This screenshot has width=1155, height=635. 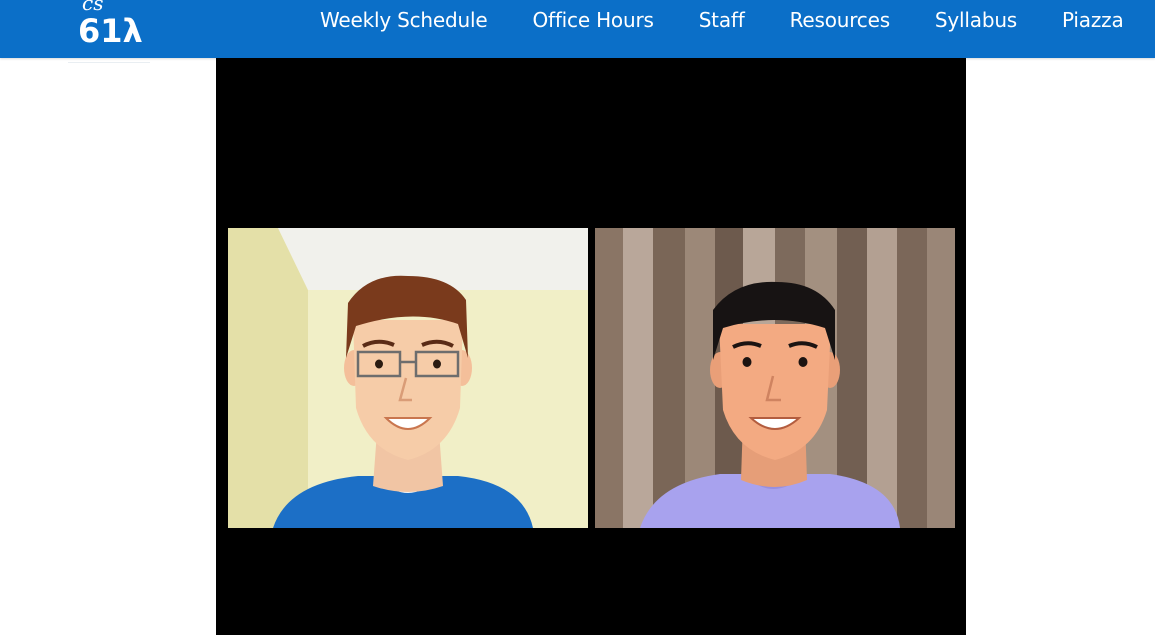 I want to click on participant-tile-left, so click(x=408, y=378).